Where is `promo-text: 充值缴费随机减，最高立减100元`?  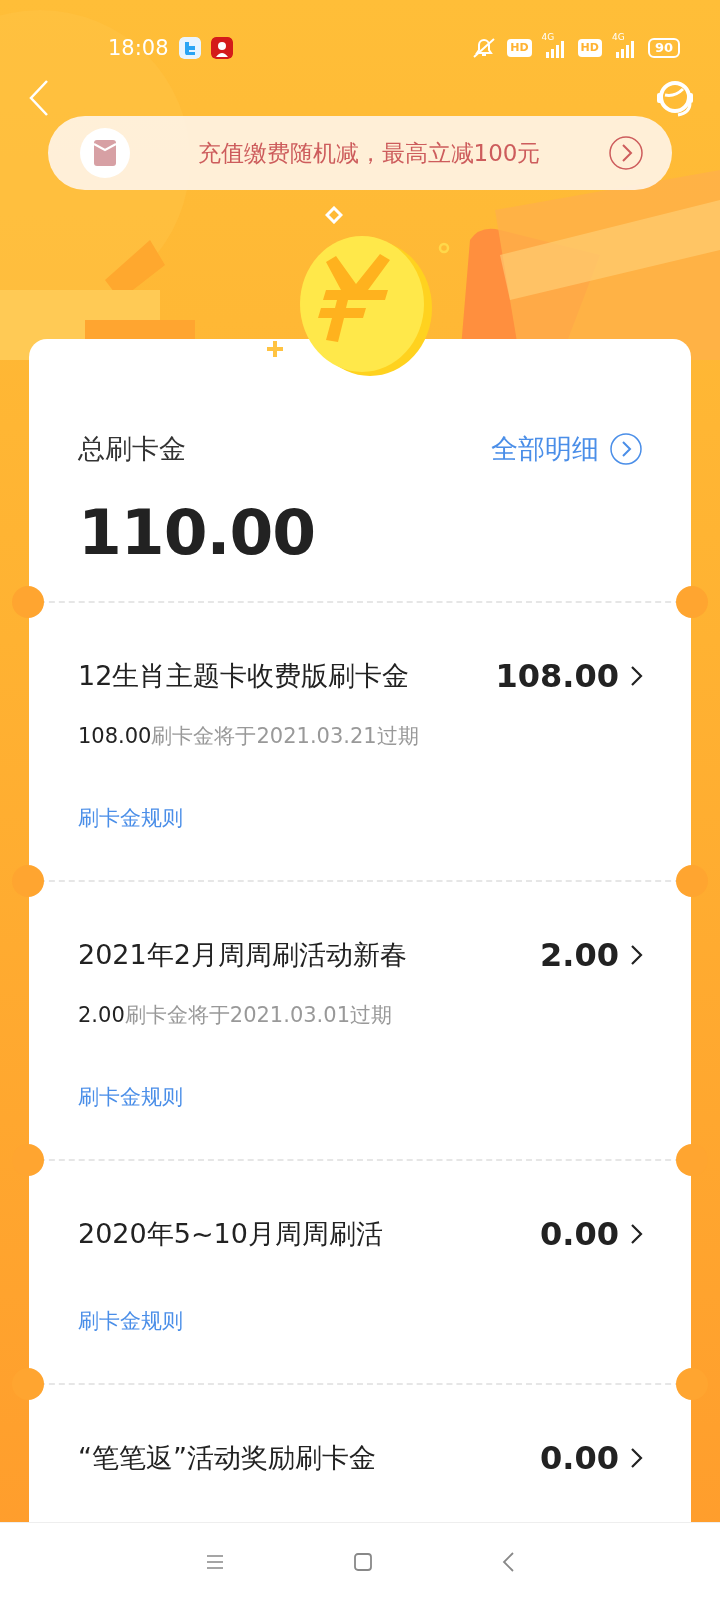 promo-text: 充值缴费随机减，最高立减100元 is located at coordinates (369, 153).